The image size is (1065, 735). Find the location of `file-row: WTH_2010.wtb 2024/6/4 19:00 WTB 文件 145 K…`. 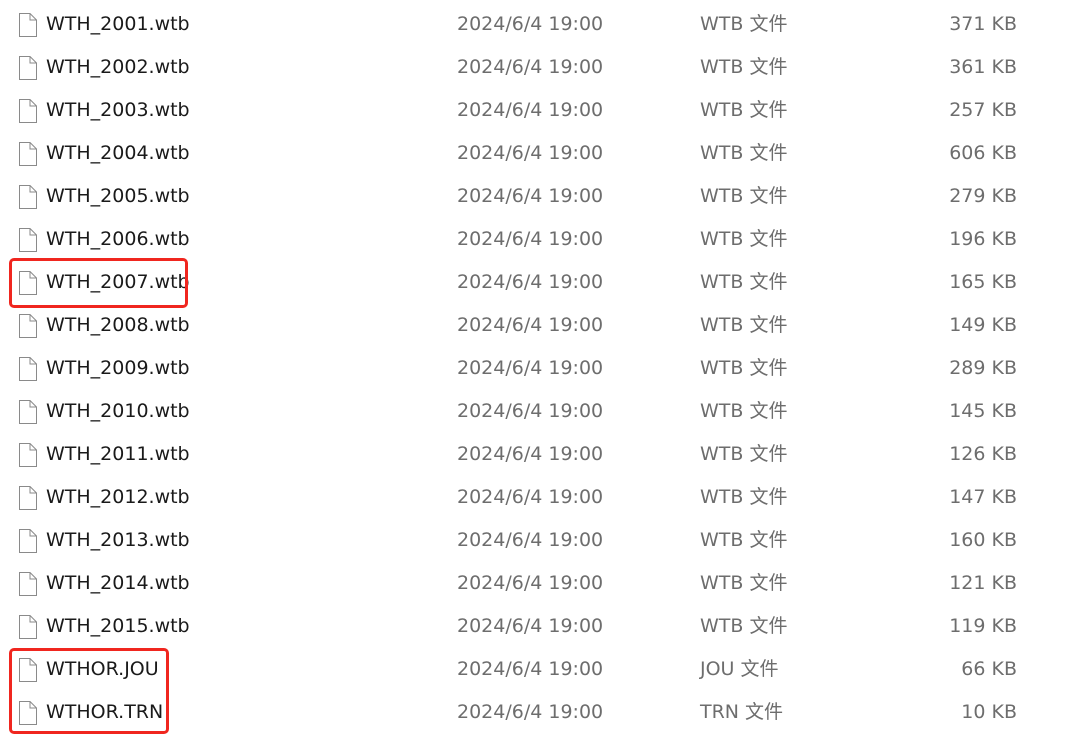

file-row: WTH_2010.wtb 2024/6/4 19:00 WTB 文件 145 K… is located at coordinates (532, 411).